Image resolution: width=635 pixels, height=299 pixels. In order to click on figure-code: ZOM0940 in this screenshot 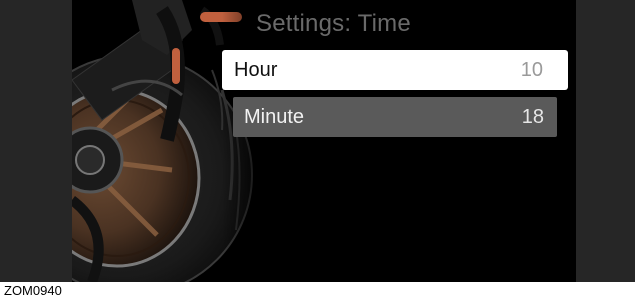, I will do `click(33, 290)`.